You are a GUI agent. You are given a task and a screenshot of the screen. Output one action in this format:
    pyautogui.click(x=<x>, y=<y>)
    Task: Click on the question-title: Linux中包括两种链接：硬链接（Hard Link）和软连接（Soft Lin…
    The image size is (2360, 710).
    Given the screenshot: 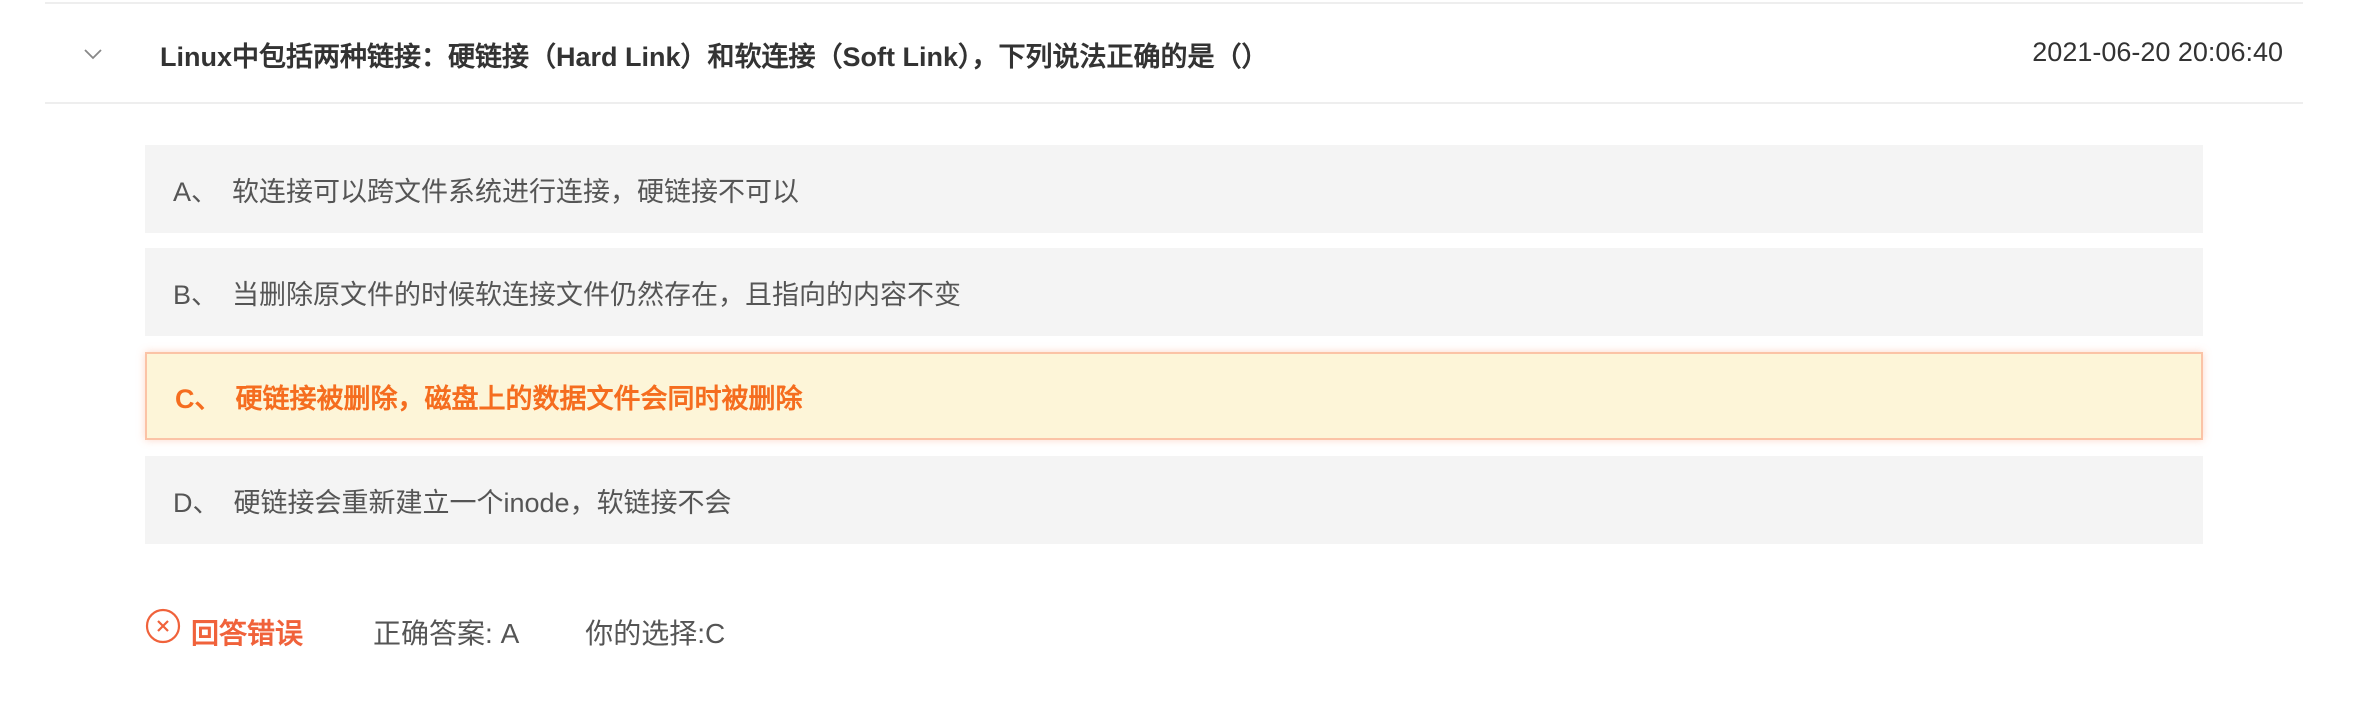 What is the action you would take?
    pyautogui.click(x=714, y=57)
    